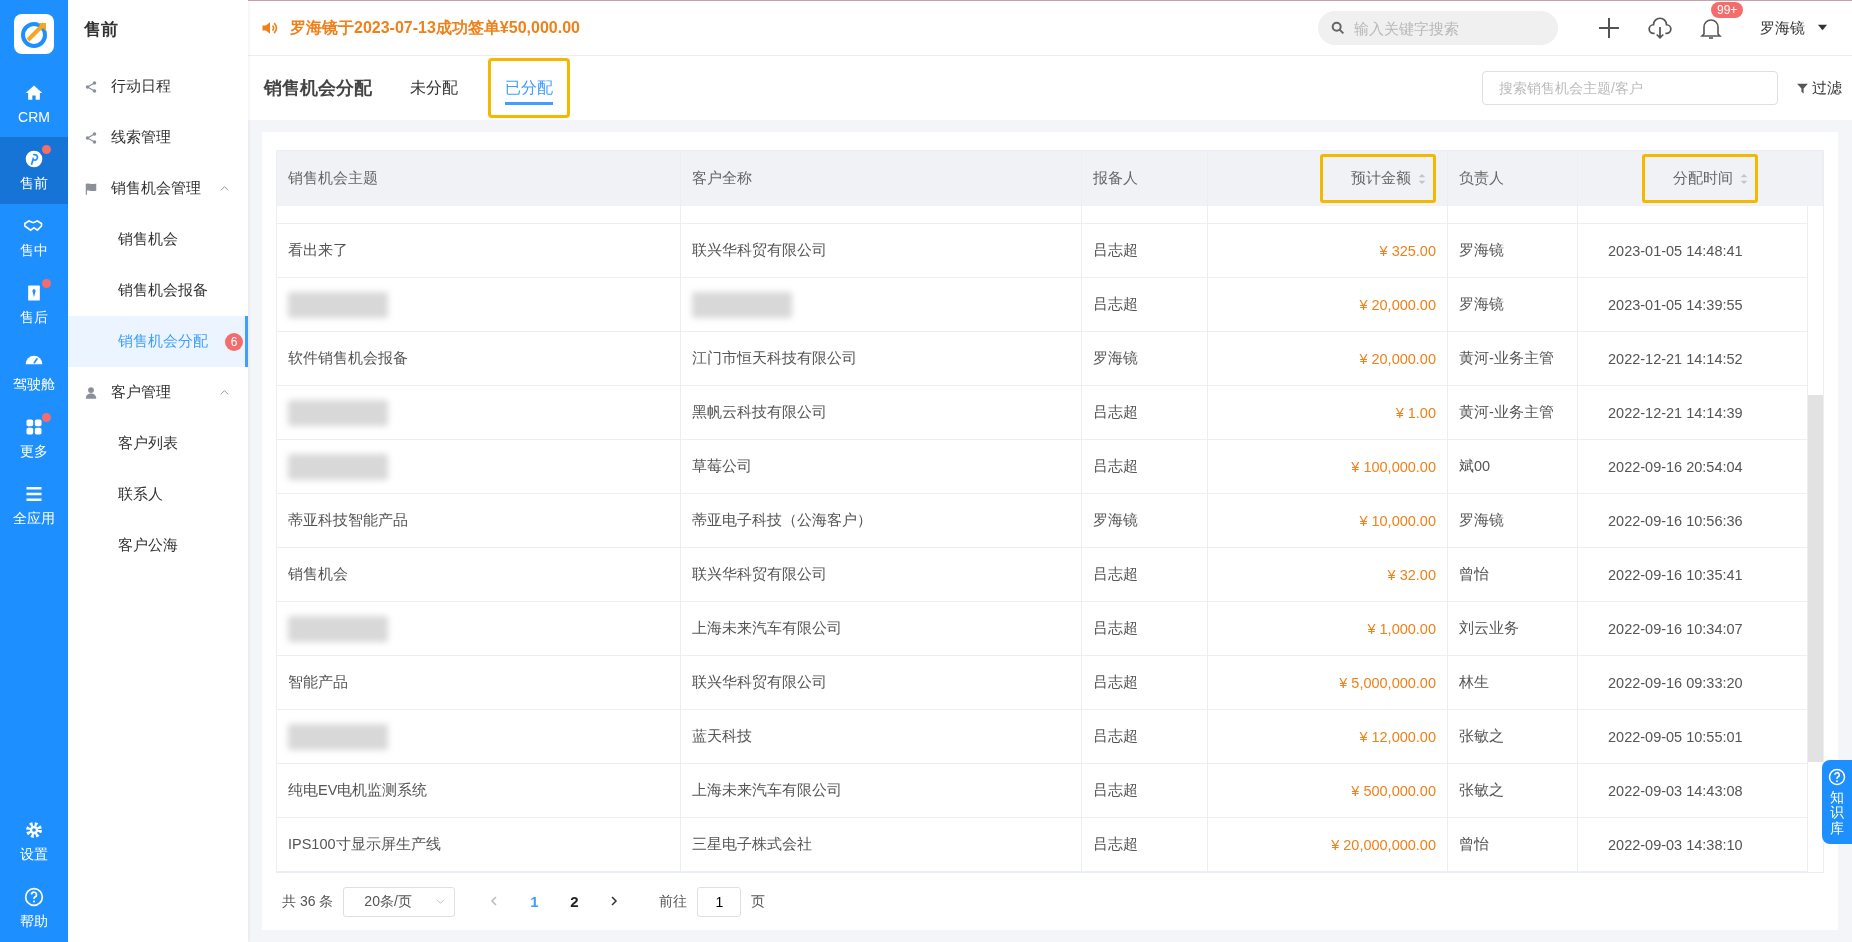 The image size is (1852, 942). What do you see at coordinates (881, 466) in the screenshot?
I see `table-cell: 草莓公司` at bounding box center [881, 466].